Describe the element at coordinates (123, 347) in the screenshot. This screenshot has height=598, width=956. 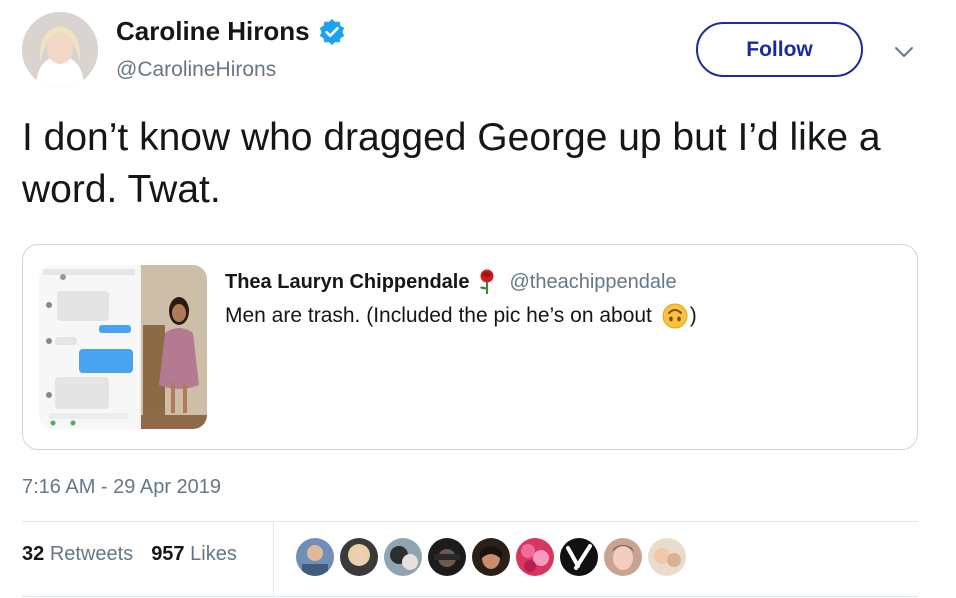
I see `quoted-tweet-image` at that location.